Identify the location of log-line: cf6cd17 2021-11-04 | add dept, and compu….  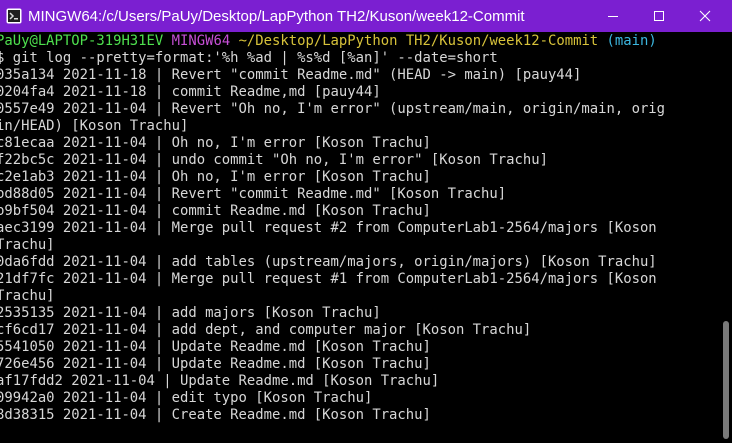
(266, 330).